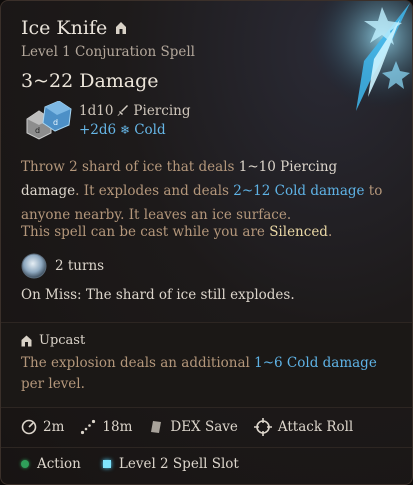 This screenshot has width=413, height=485. What do you see at coordinates (206, 447) in the screenshot?
I see `divider` at bounding box center [206, 447].